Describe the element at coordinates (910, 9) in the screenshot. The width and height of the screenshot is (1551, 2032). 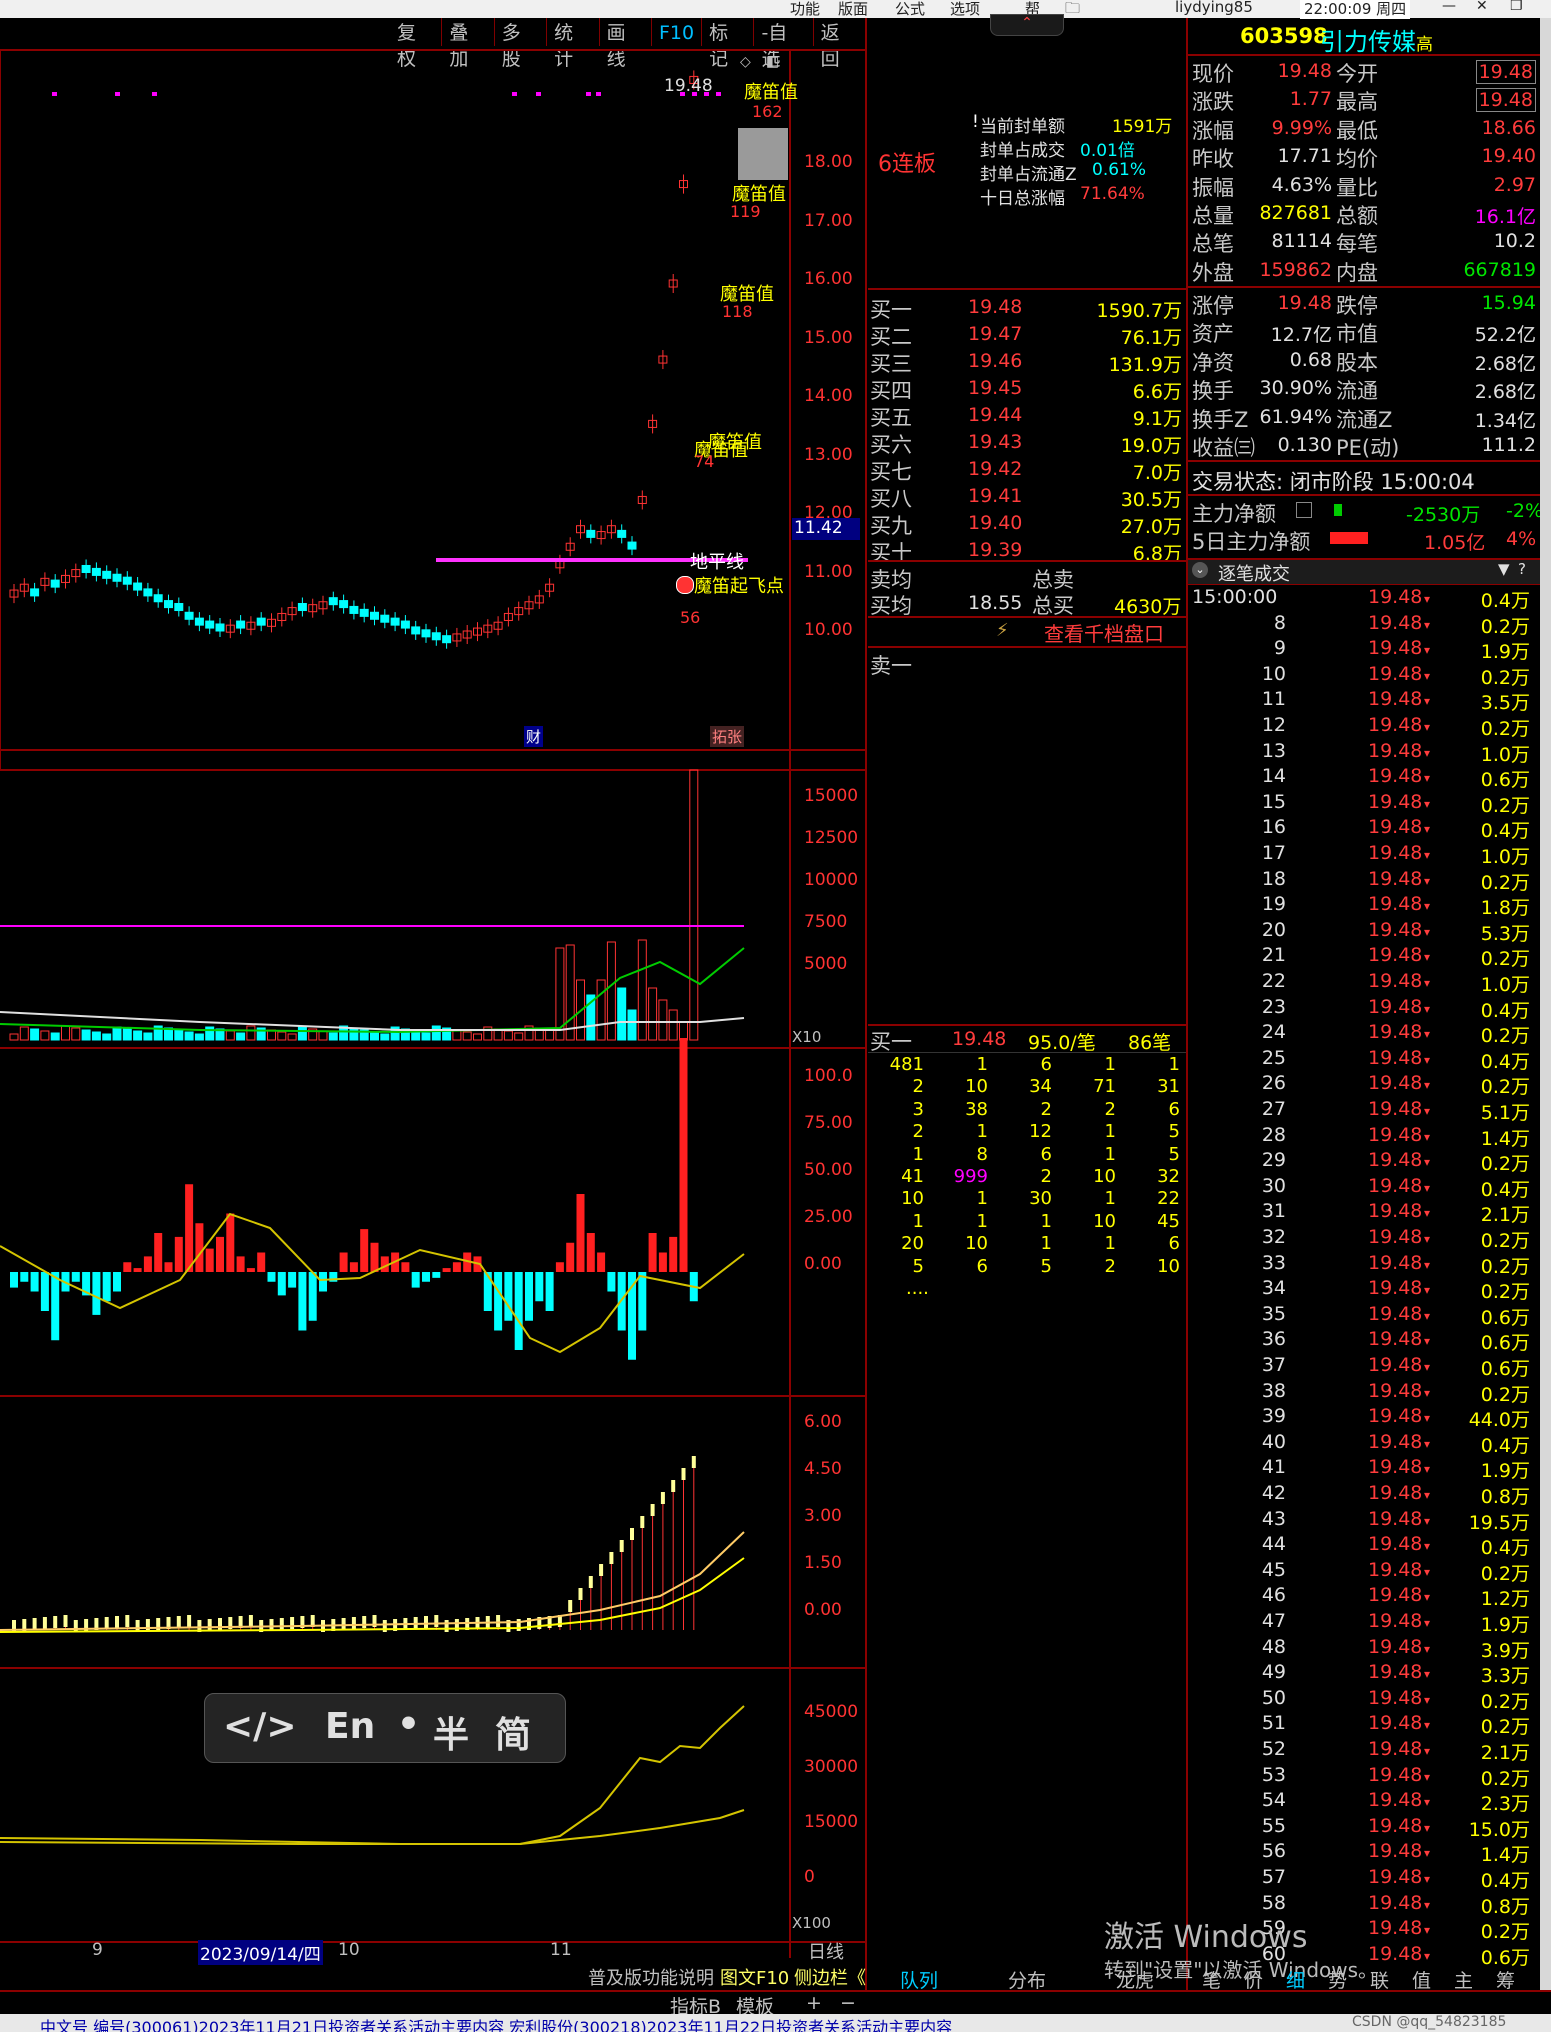
I see `menu-formula: 公式` at that location.